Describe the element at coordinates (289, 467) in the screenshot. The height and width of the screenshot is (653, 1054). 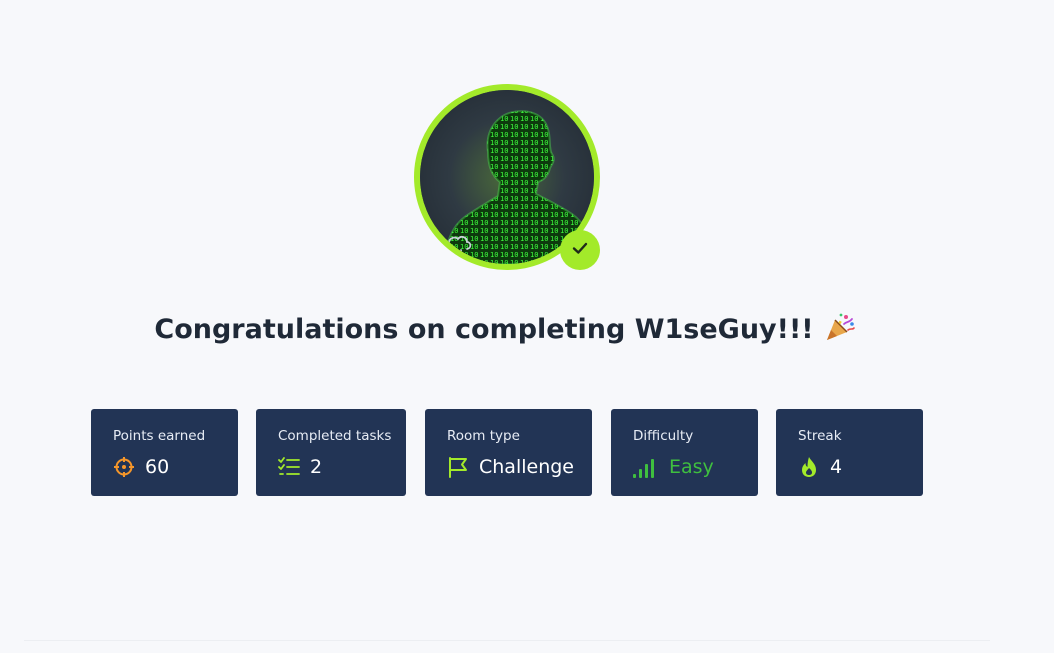
I see `checklist-icon` at that location.